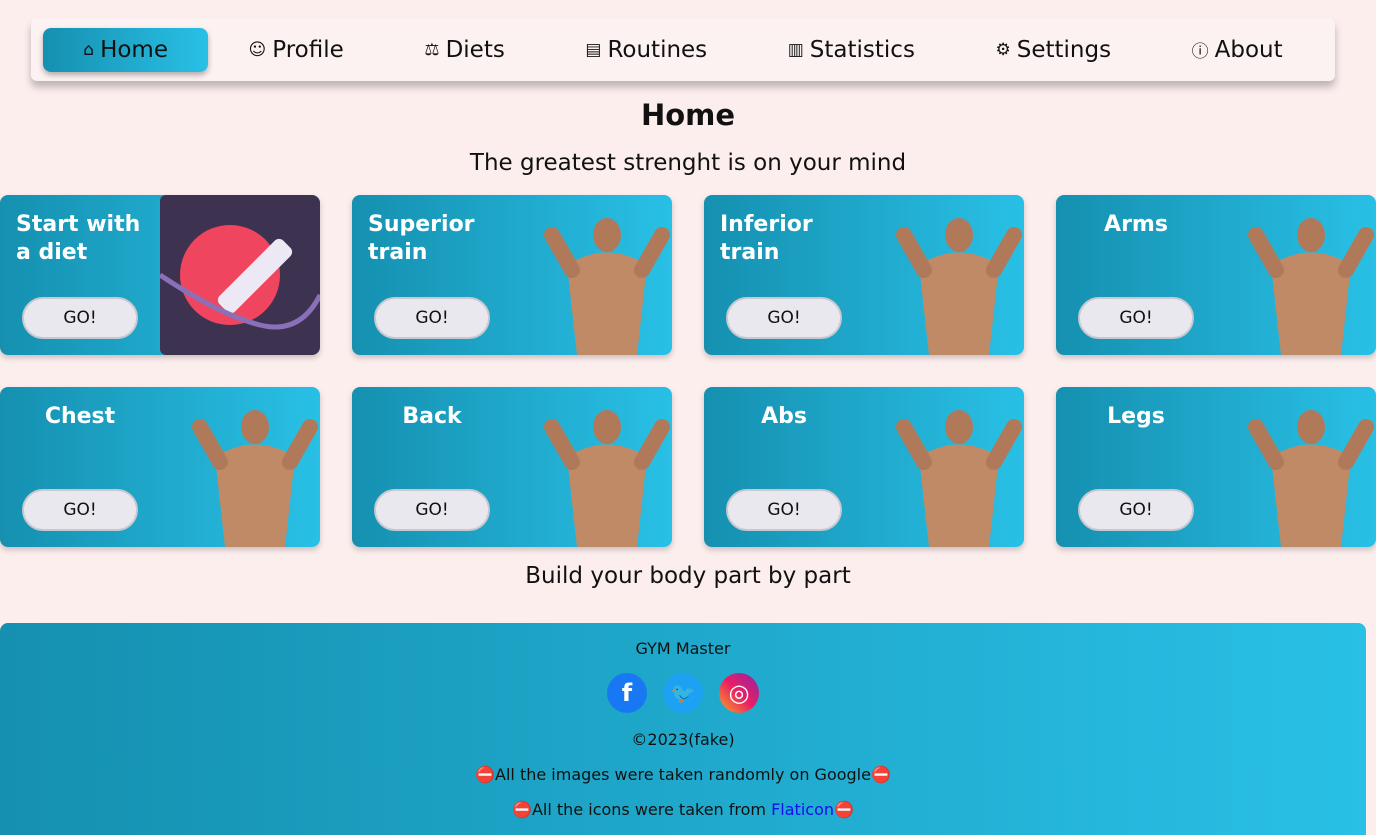 The height and width of the screenshot is (835, 1376). Describe the element at coordinates (657, 49) in the screenshot. I see `nav-label: Routines` at that location.